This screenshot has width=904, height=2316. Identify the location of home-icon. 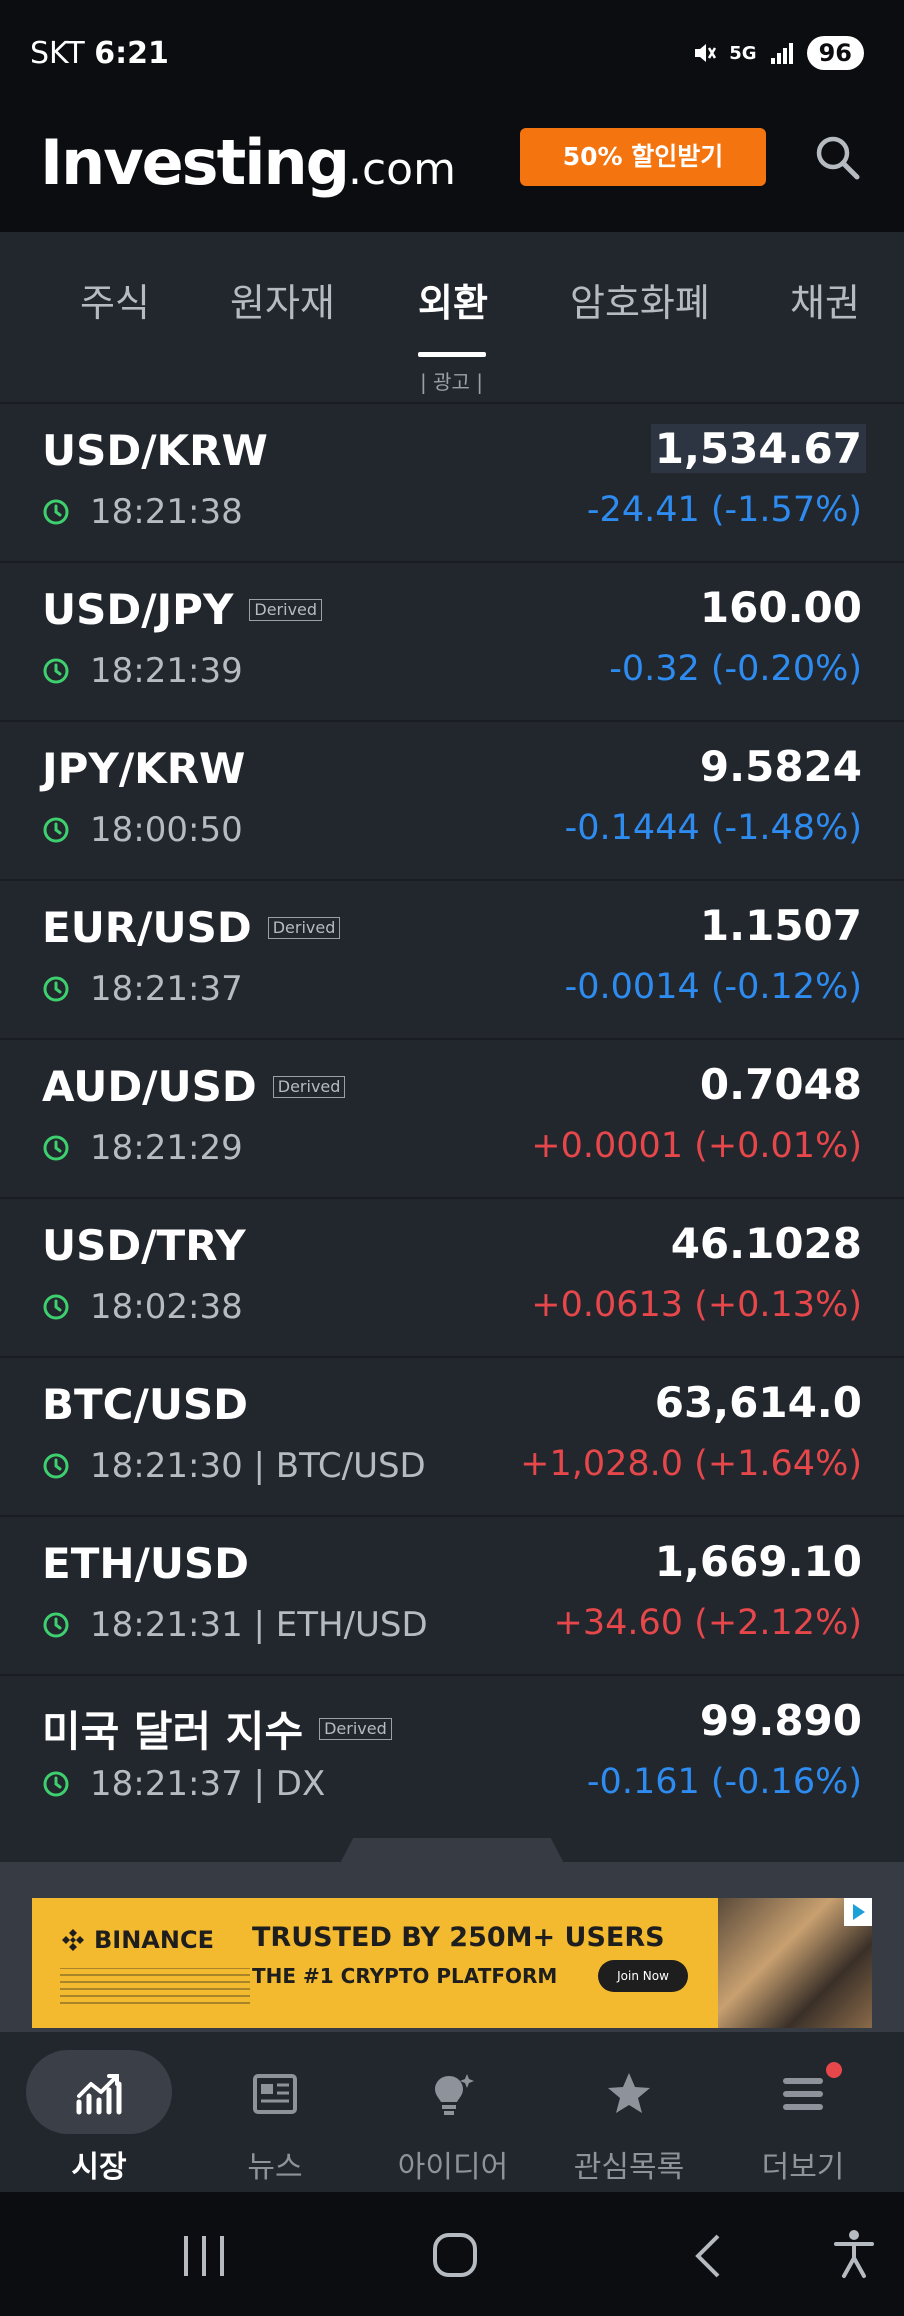
(455, 2255).